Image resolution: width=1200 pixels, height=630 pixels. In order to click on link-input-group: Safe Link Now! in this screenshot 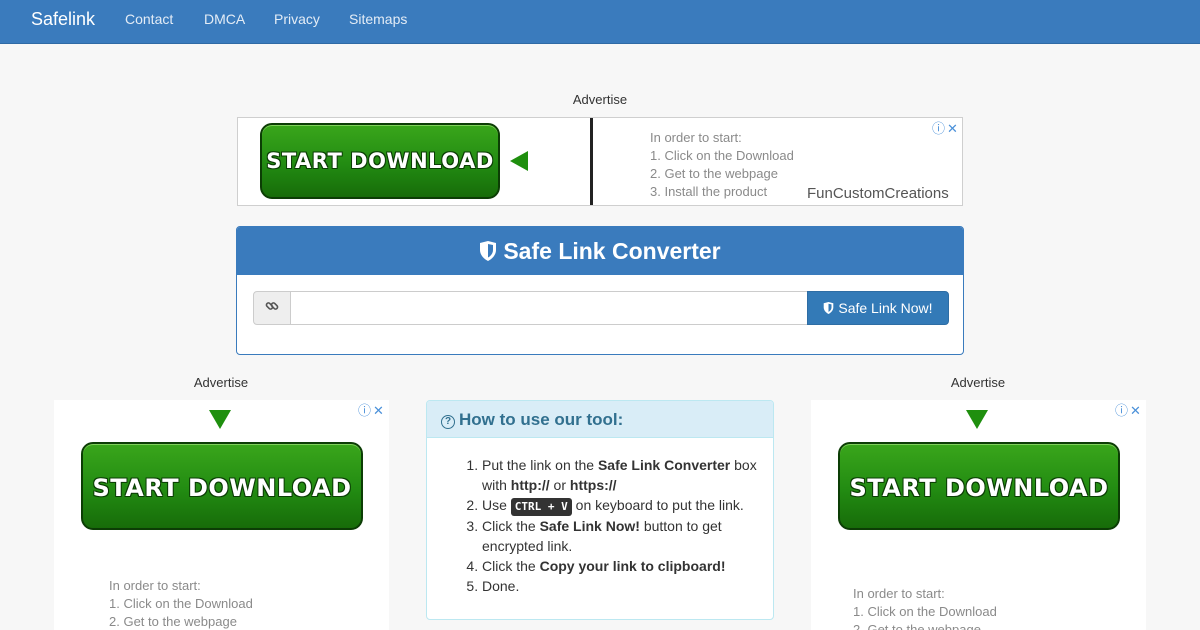, I will do `click(601, 308)`.